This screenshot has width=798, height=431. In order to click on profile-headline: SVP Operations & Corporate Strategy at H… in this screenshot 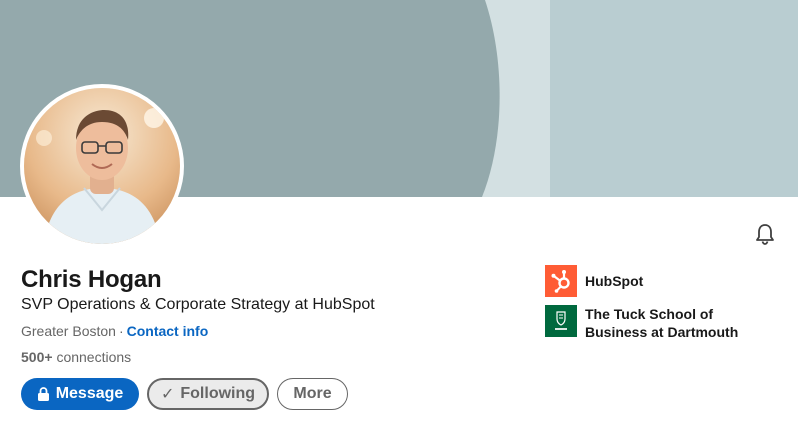, I will do `click(198, 304)`.